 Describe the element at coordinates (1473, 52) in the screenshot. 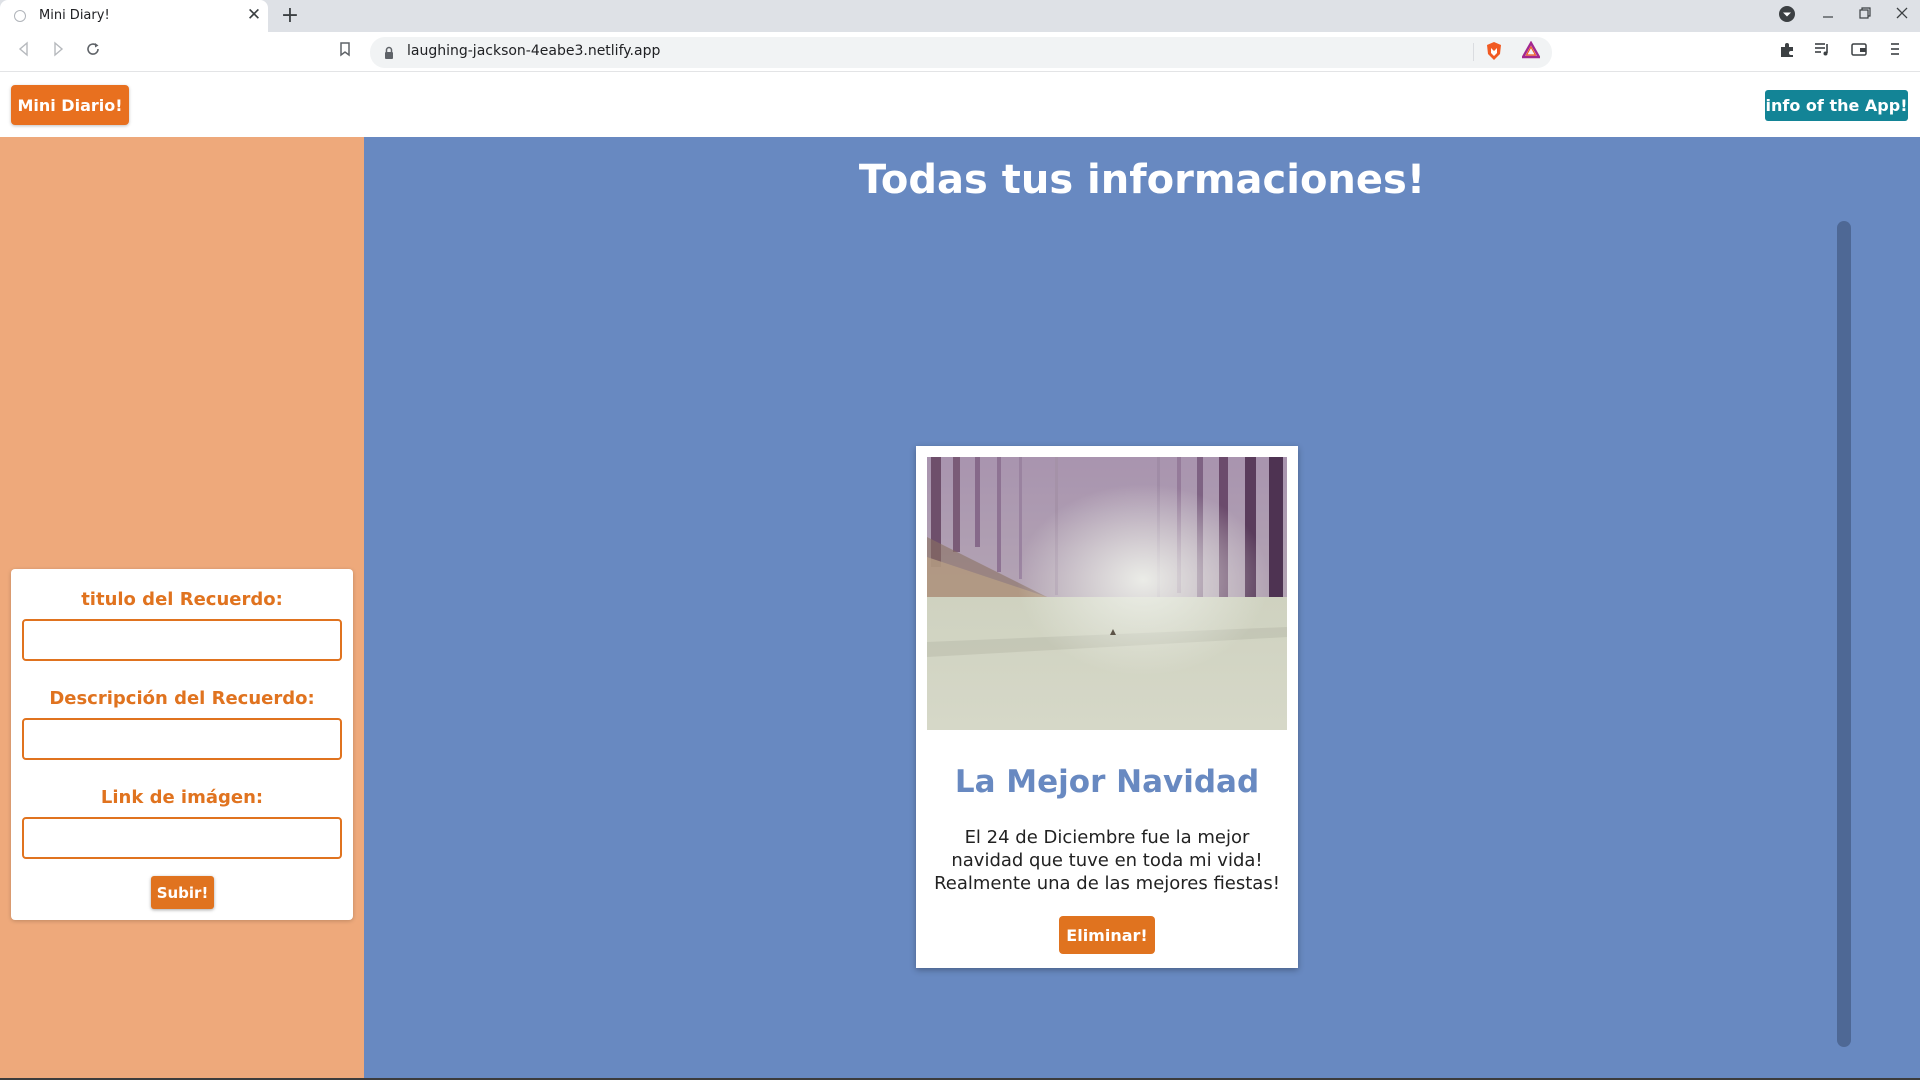

I see `url-divider` at that location.